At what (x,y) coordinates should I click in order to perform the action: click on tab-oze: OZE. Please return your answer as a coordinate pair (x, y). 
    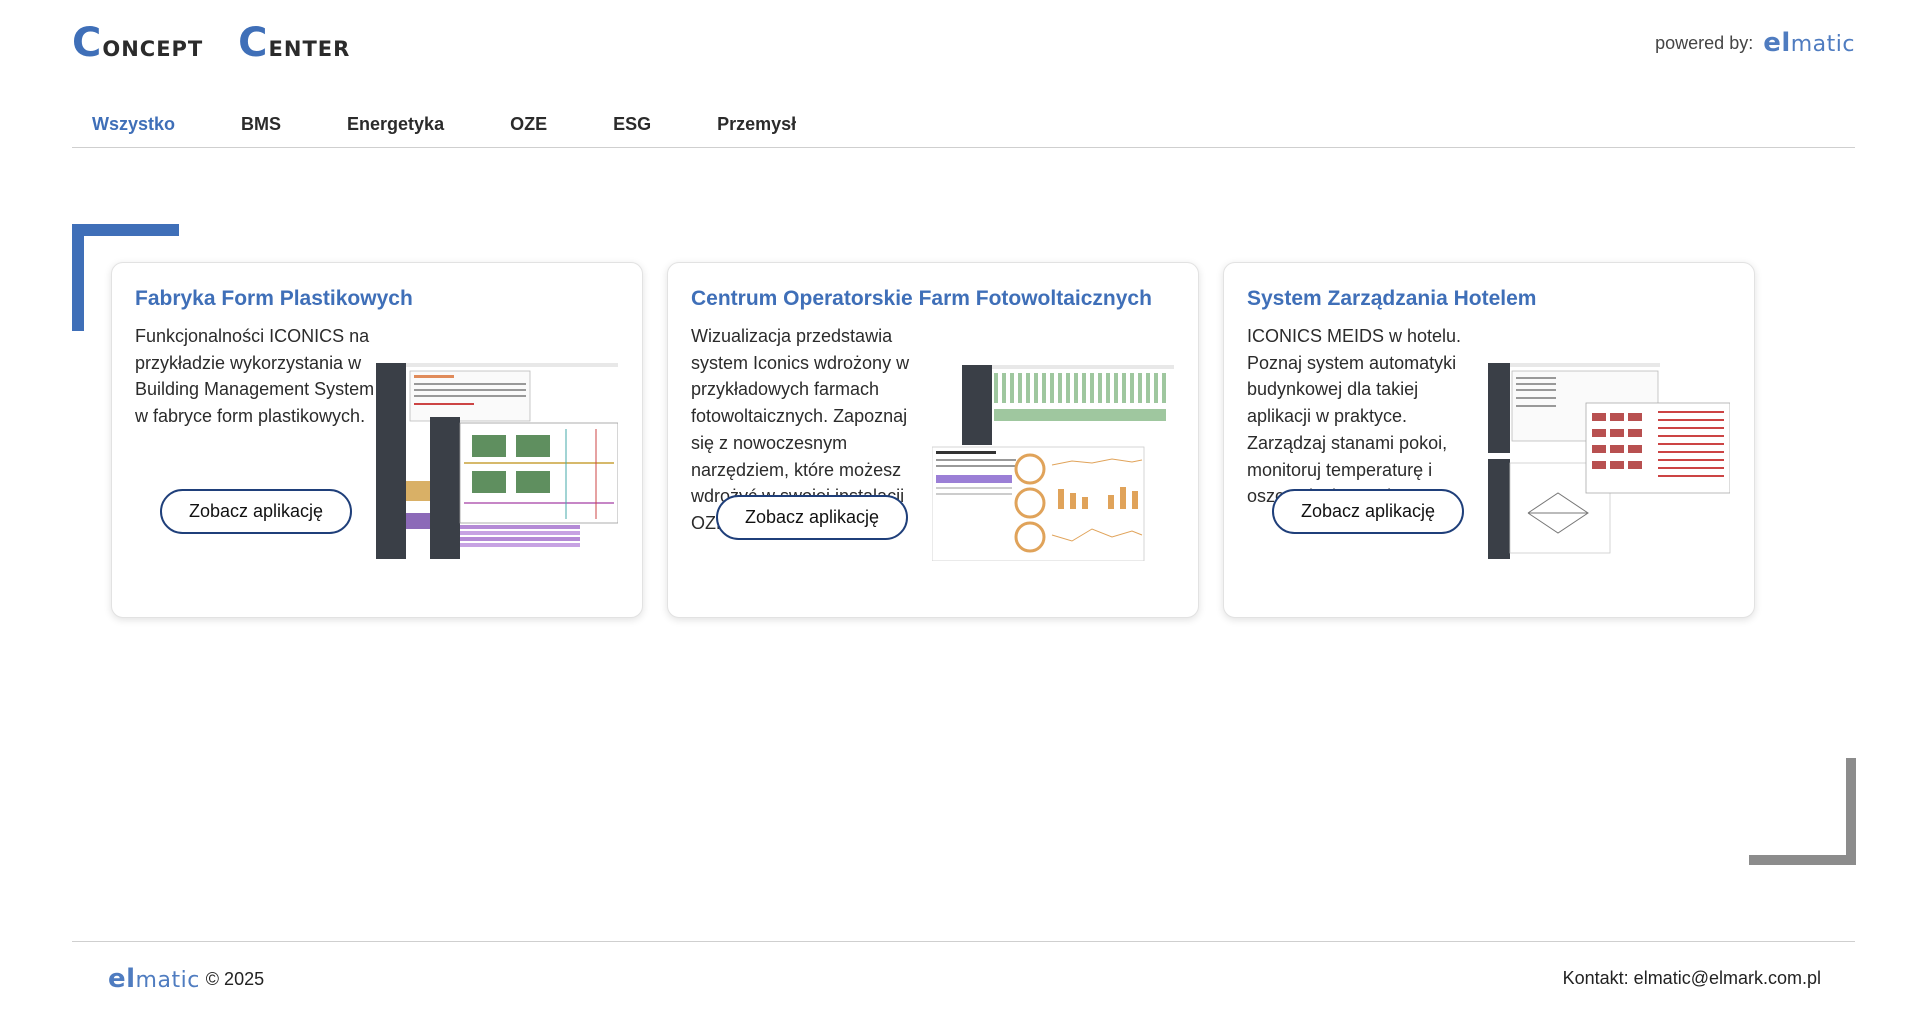
    Looking at the image, I should click on (528, 127).